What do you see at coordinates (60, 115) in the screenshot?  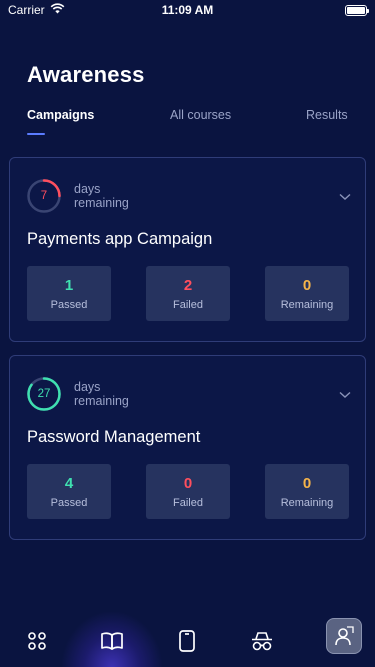 I see `tab-campaigns: Campaigns` at bounding box center [60, 115].